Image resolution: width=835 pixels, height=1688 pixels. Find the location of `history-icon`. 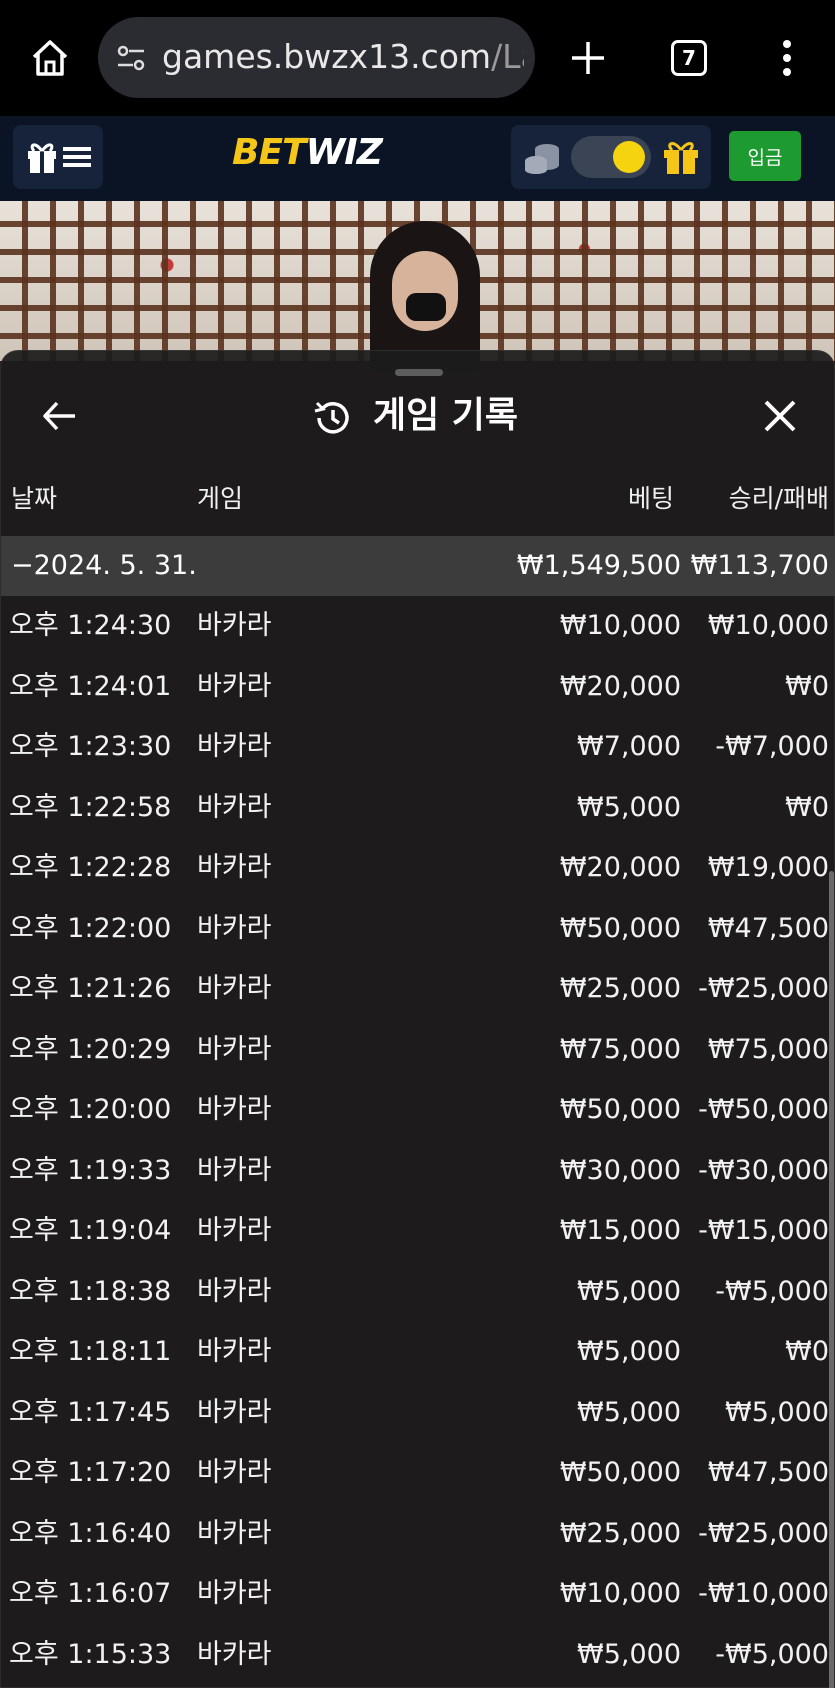

history-icon is located at coordinates (331, 417).